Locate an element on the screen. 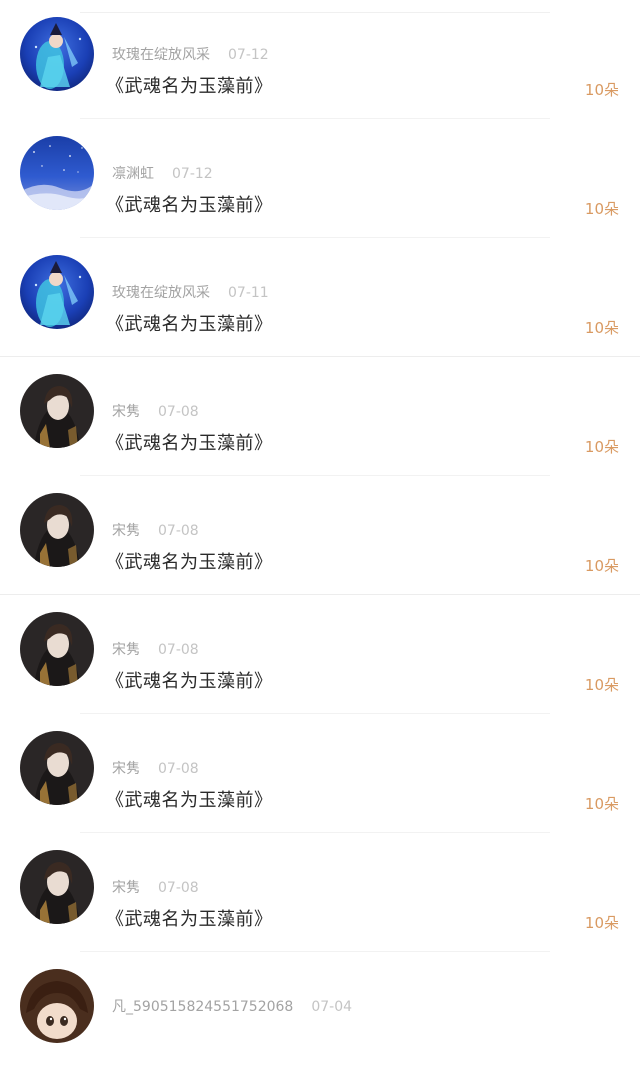 The image size is (640, 1071). comment-meta: 凡_590515824551752068 07-04 is located at coordinates (232, 1007).